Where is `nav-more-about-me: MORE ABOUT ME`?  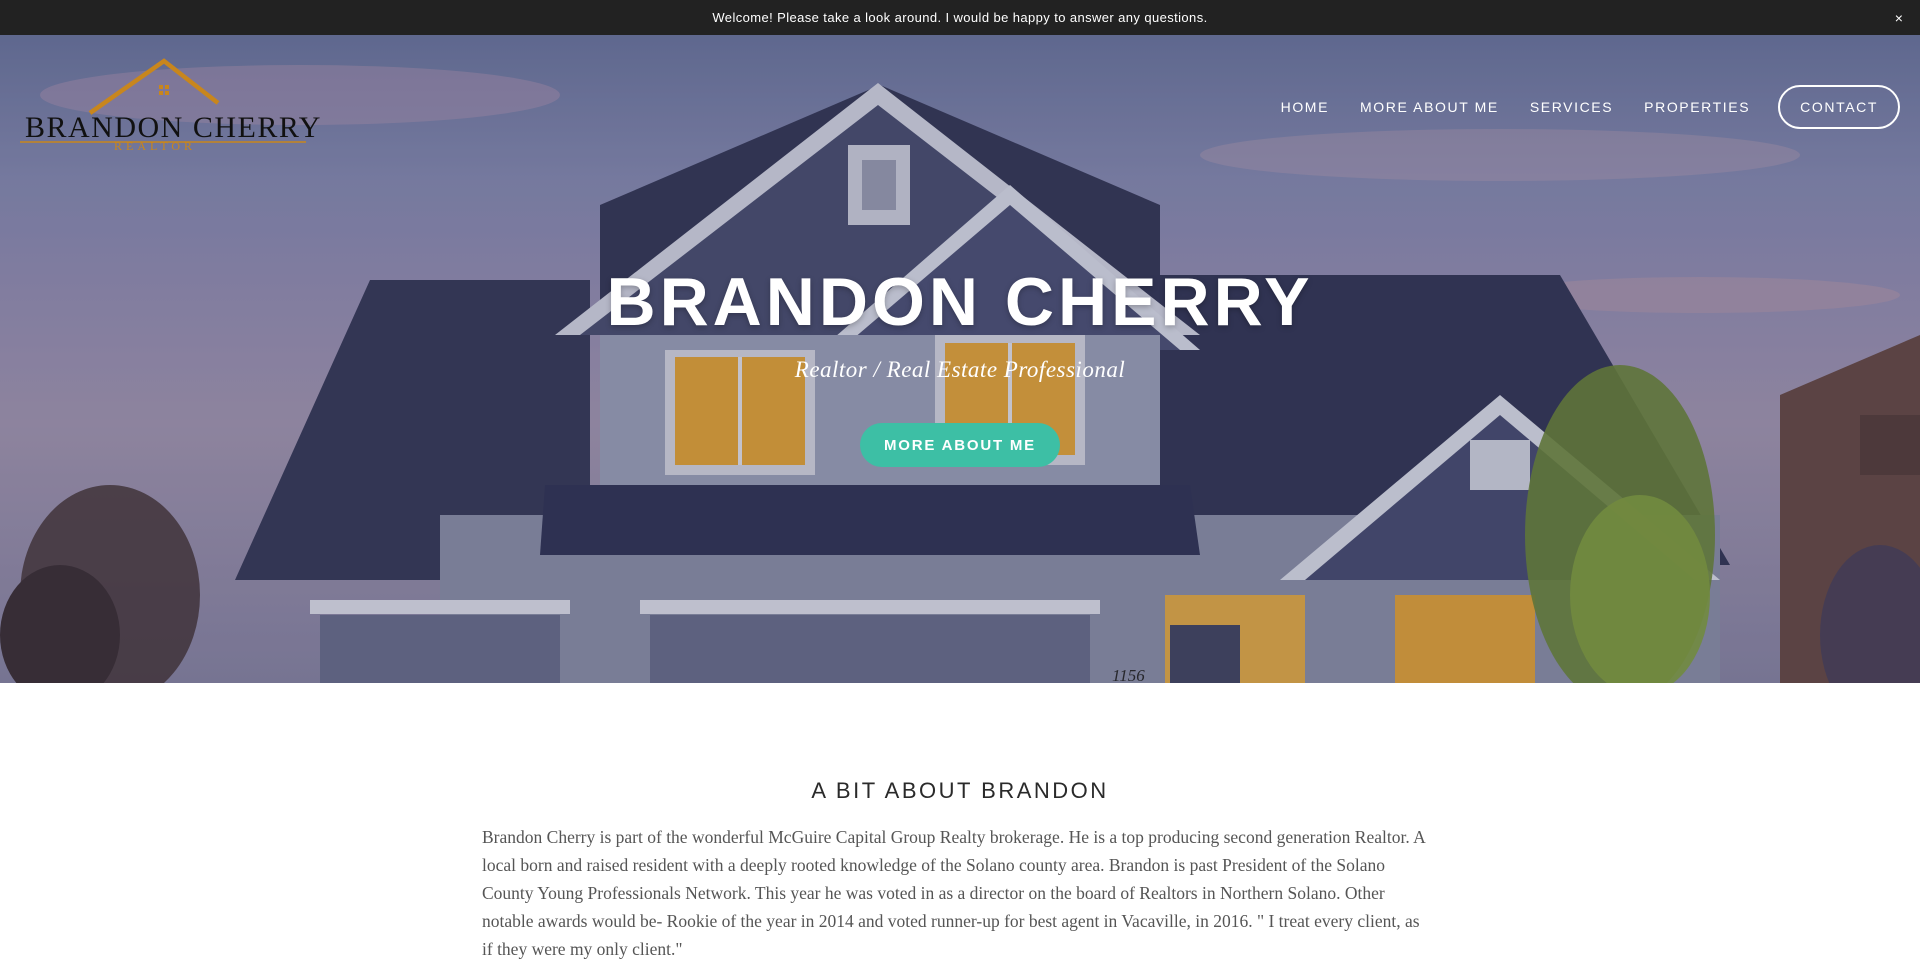
nav-more-about-me: MORE ABOUT ME is located at coordinates (1429, 107).